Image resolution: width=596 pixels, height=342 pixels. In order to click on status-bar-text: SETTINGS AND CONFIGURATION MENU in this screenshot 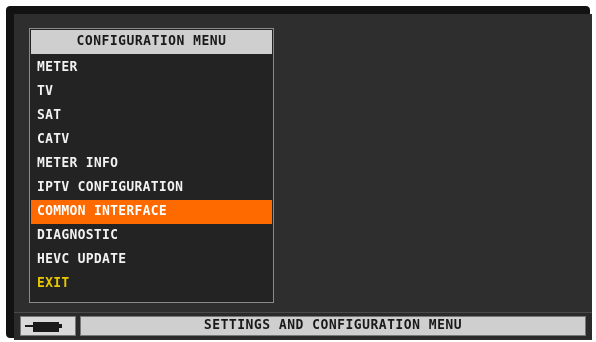, I will do `click(333, 326)`.